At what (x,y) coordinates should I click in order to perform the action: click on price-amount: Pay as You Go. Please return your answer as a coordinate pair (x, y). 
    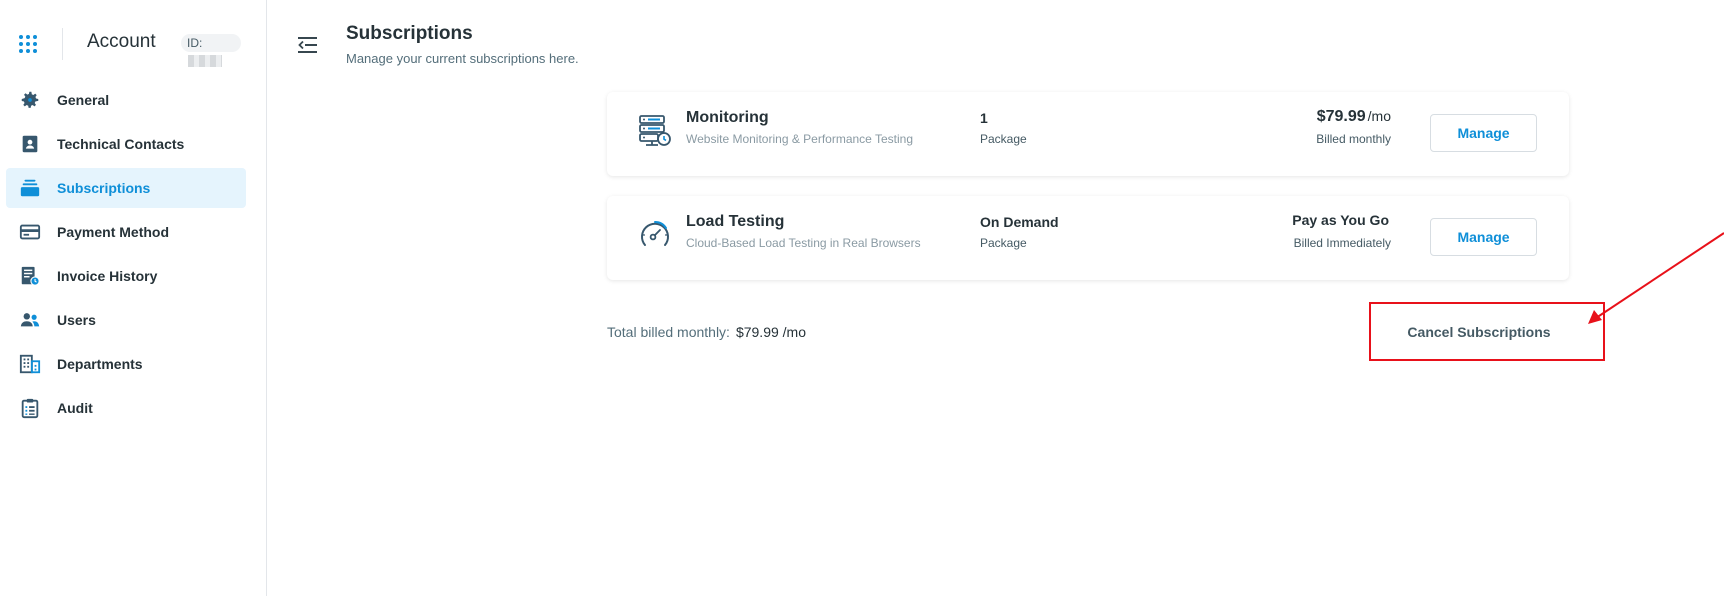
    Looking at the image, I should click on (1340, 220).